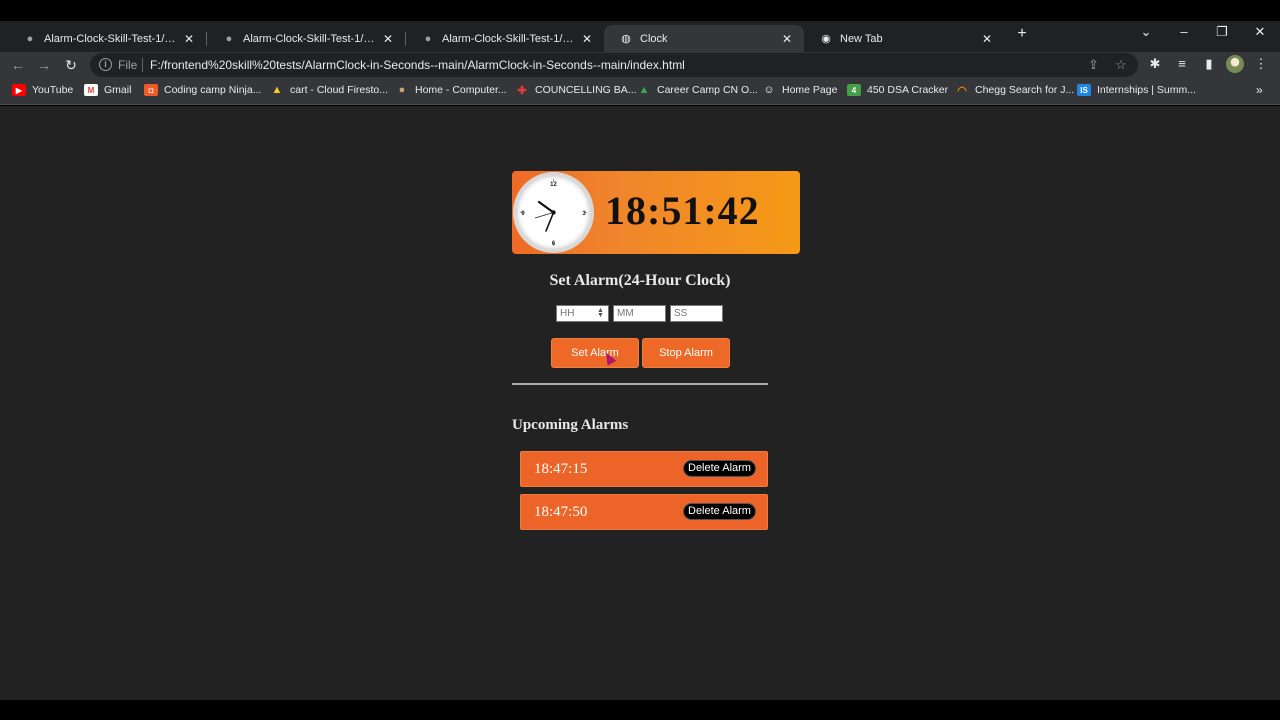 This screenshot has width=1280, height=720. I want to click on tab-title: Alarm-Clock-Skill-Test-1/index.ht, so click(110, 38).